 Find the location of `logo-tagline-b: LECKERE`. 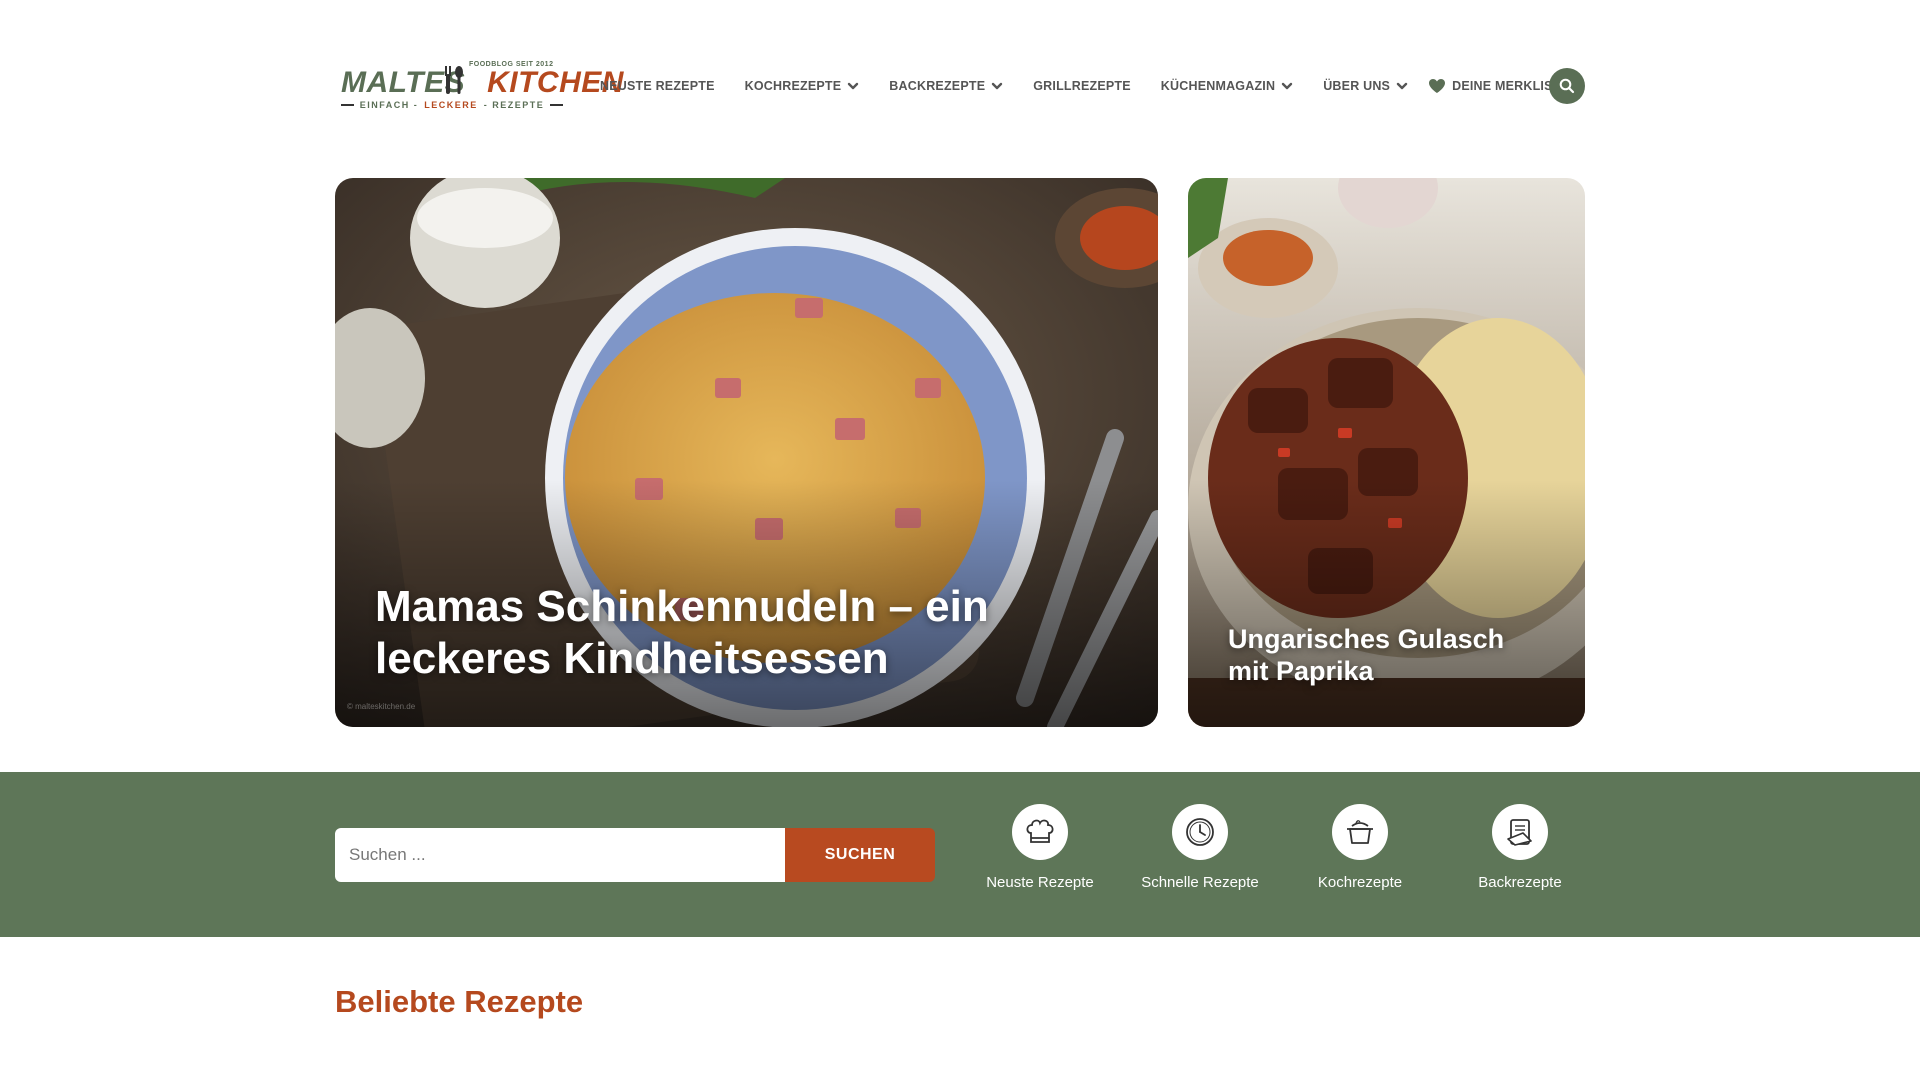

logo-tagline-b: LECKERE is located at coordinates (451, 105).